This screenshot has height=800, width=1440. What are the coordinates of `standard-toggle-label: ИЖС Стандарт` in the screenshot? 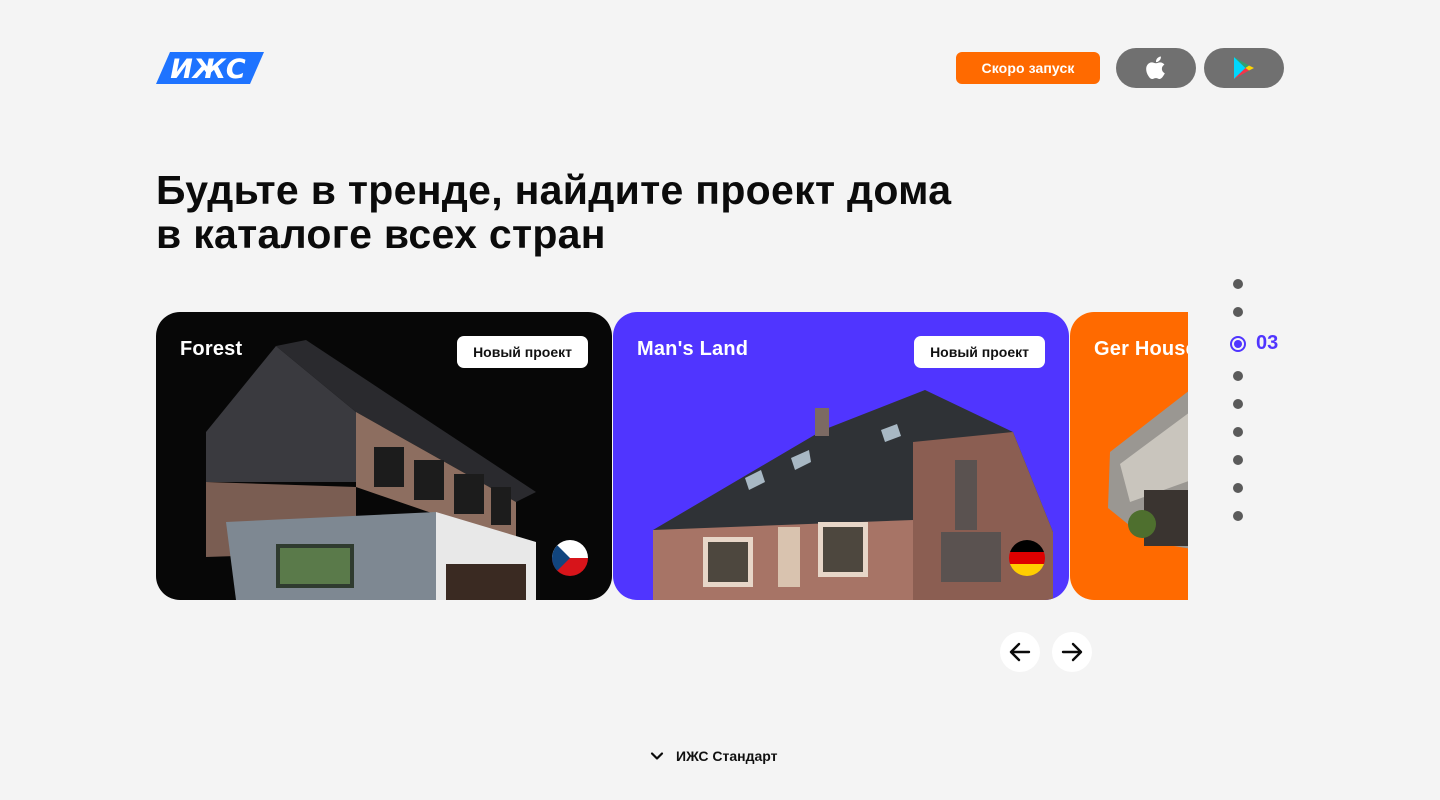 It's located at (727, 756).